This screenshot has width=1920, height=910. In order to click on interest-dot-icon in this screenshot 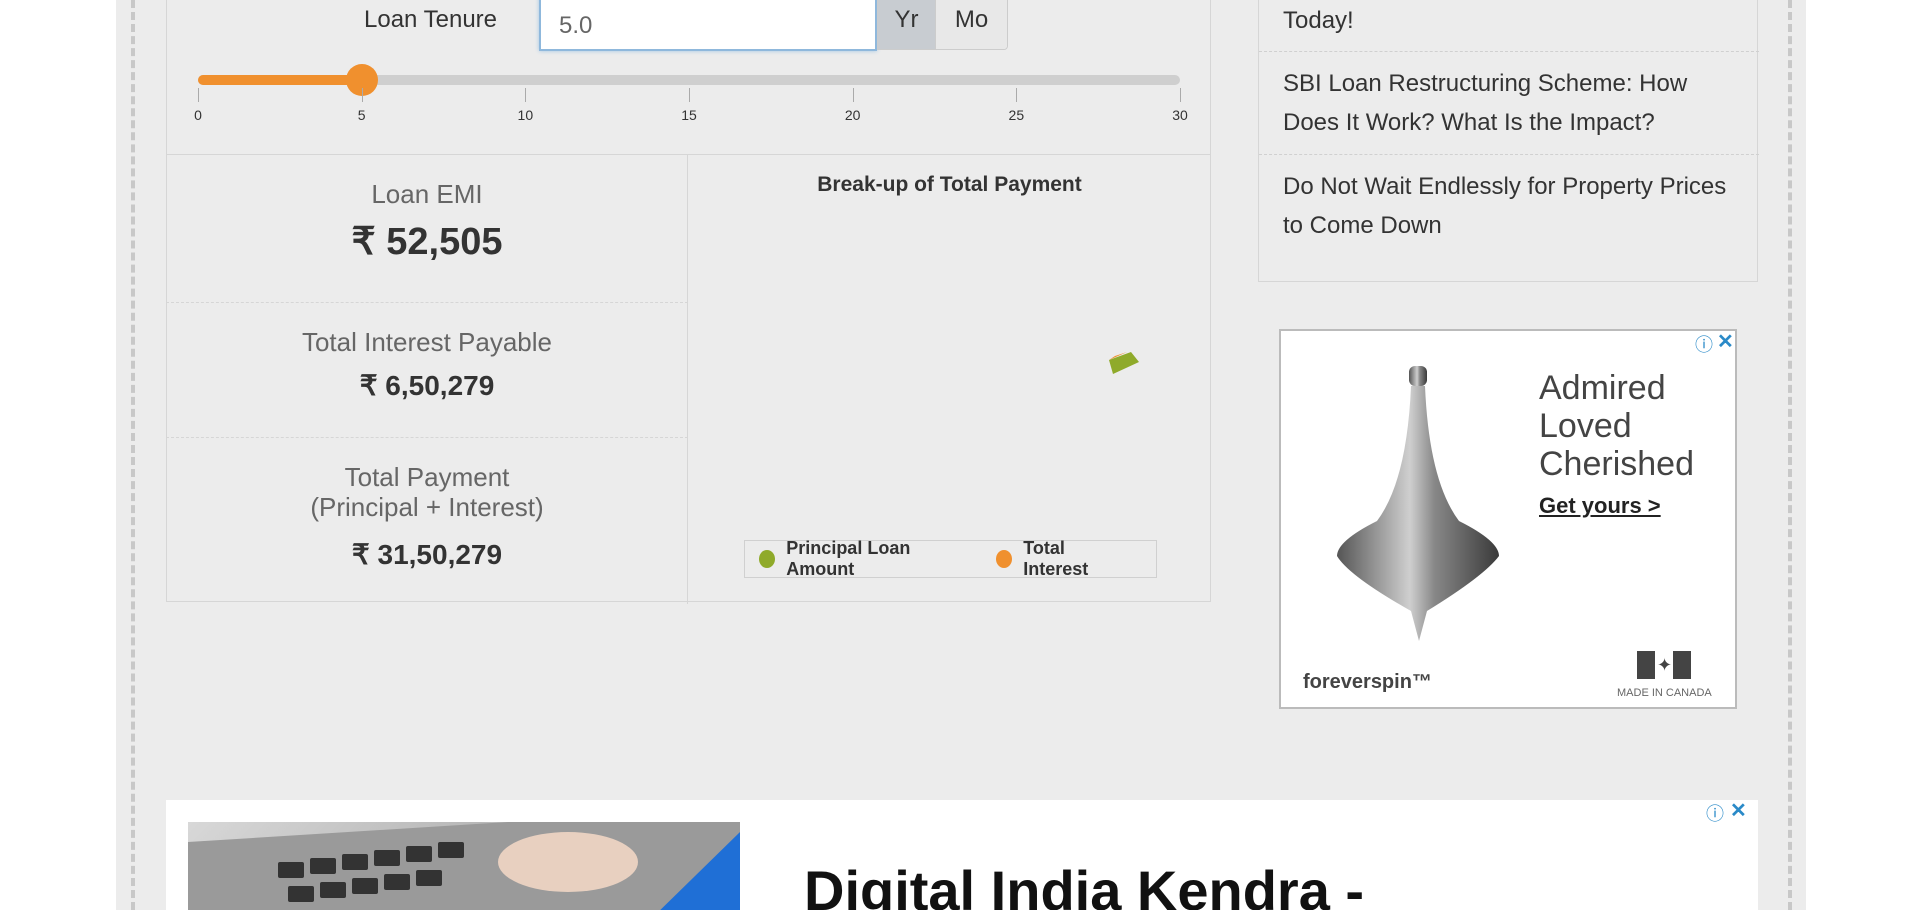, I will do `click(1004, 559)`.